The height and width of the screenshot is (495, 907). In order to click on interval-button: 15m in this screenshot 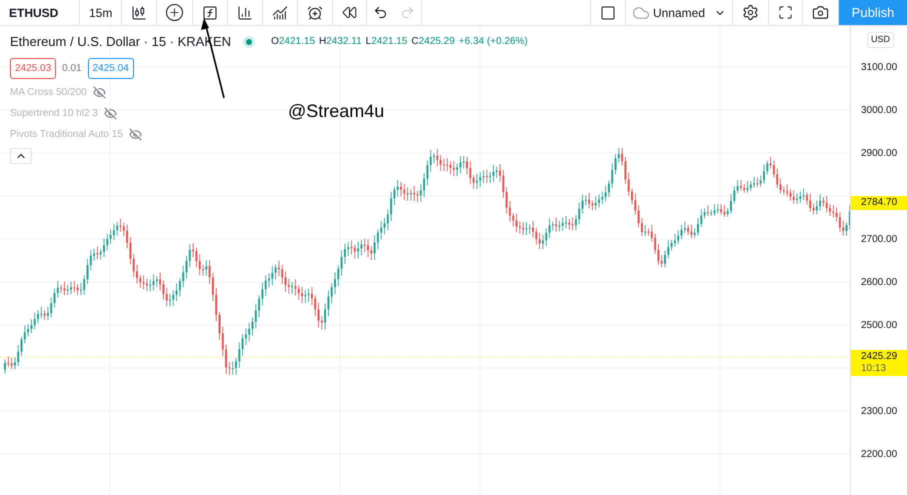, I will do `click(101, 12)`.